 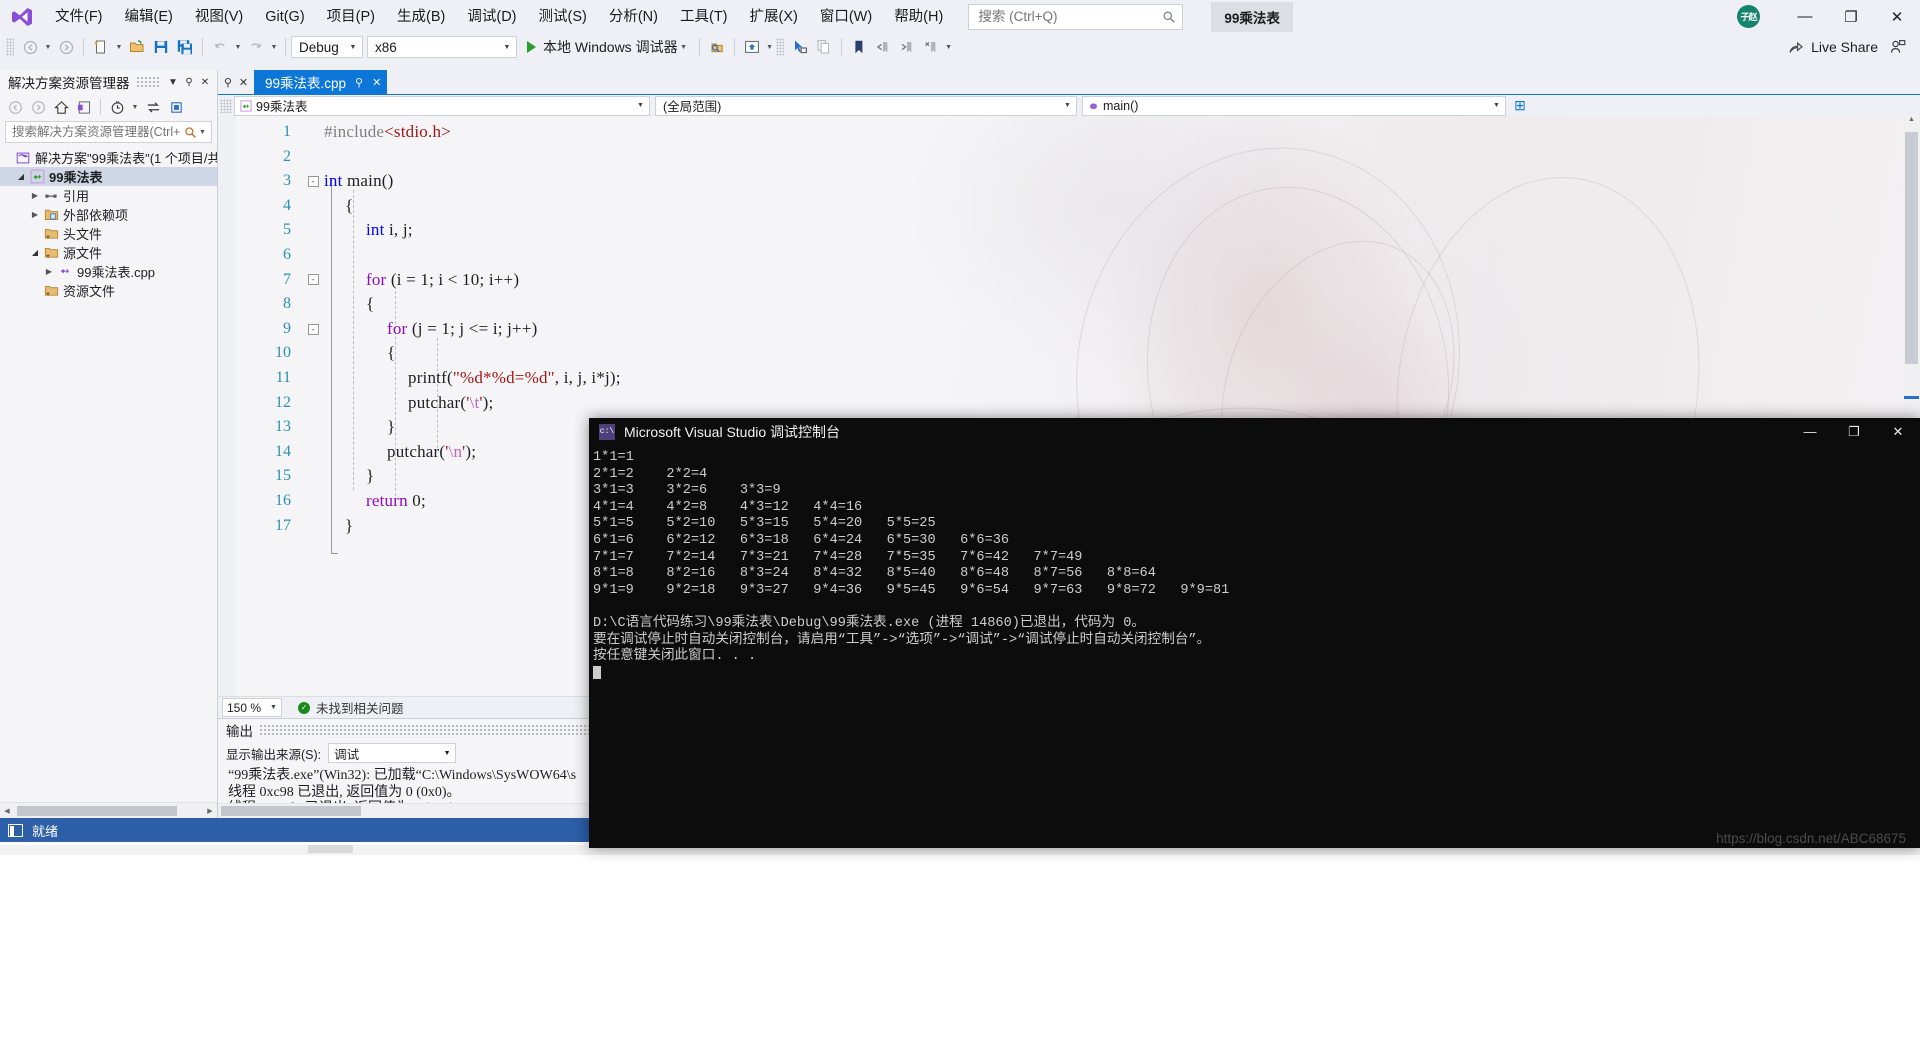 I want to click on tree-item-references: ▶ 引用, so click(x=108, y=195).